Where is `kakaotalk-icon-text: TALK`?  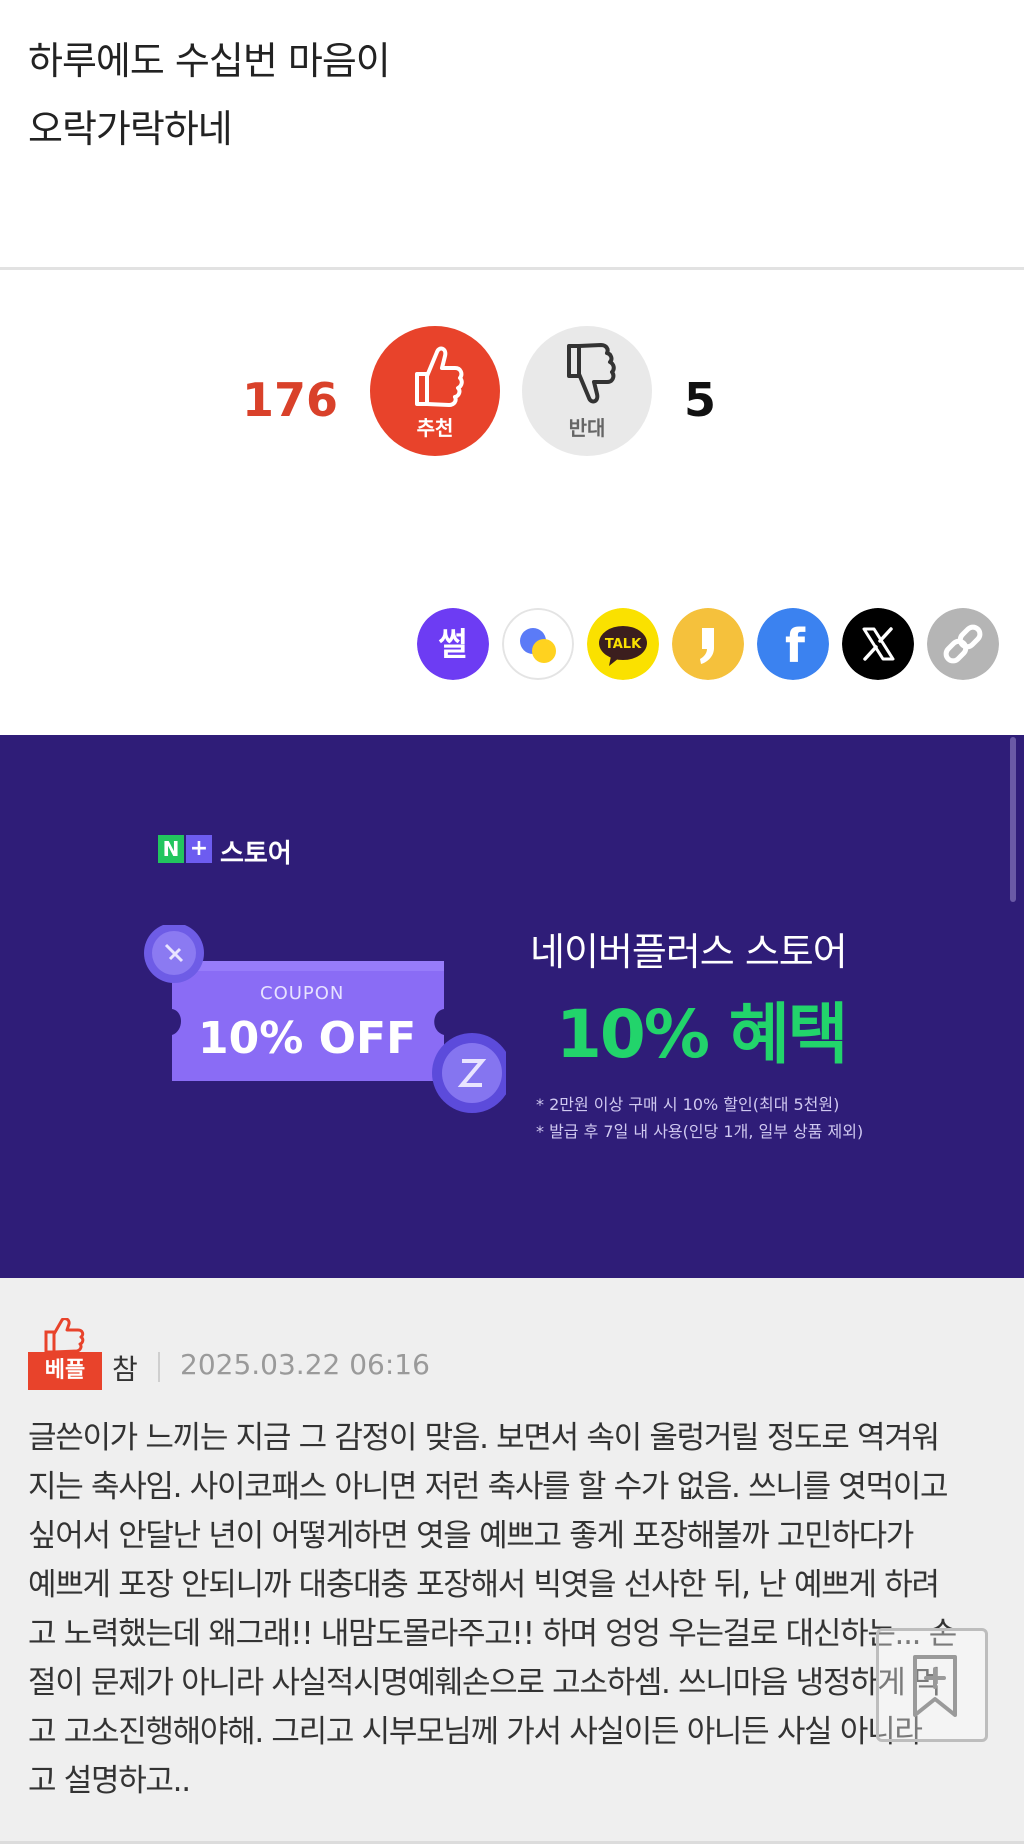
kakaotalk-icon-text: TALK is located at coordinates (623, 644).